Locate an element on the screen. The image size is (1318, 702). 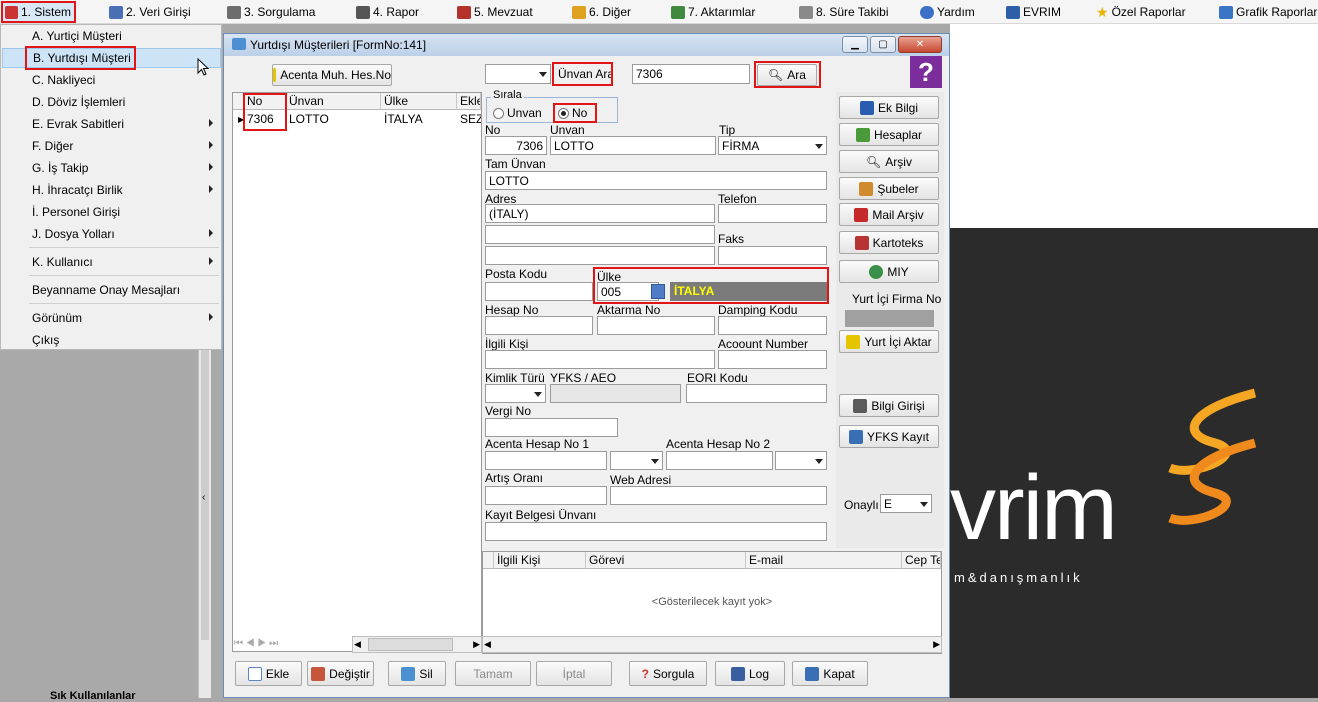
menu-sorgulama: 3. Sorgulama is located at coordinates (271, 12).